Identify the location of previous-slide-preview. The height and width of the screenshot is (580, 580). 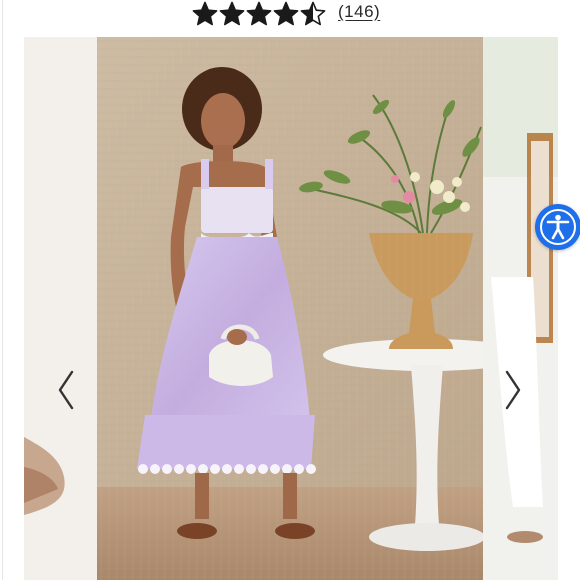
(60, 308).